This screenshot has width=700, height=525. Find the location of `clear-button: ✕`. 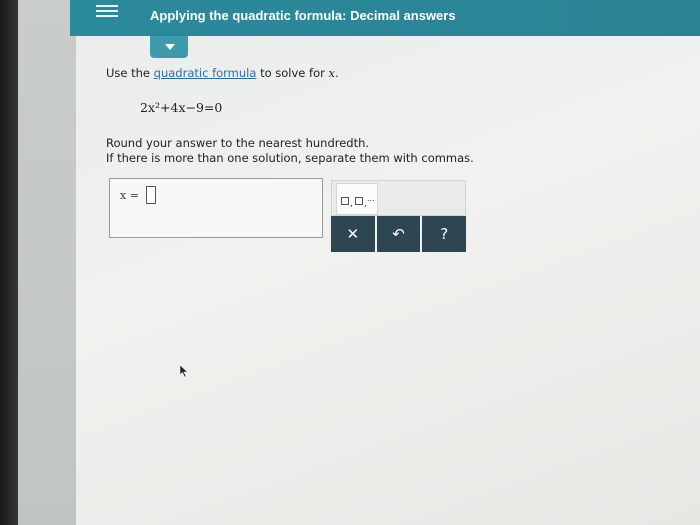

clear-button: ✕ is located at coordinates (353, 234).